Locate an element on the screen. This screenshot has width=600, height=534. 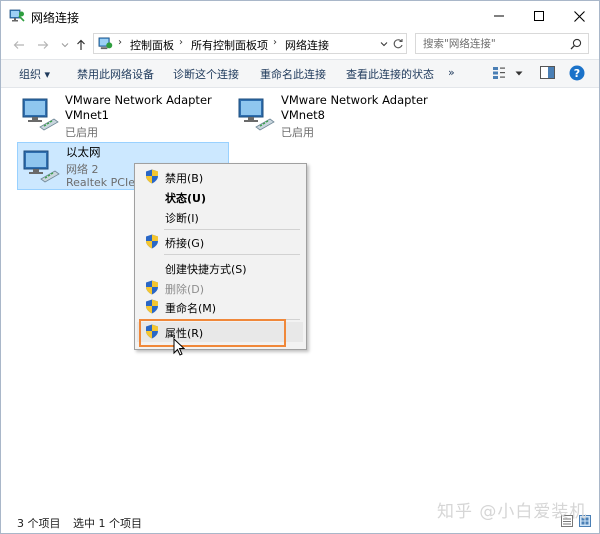
breadcrumb-control-panel: 控制面板 is located at coordinates (152, 45).